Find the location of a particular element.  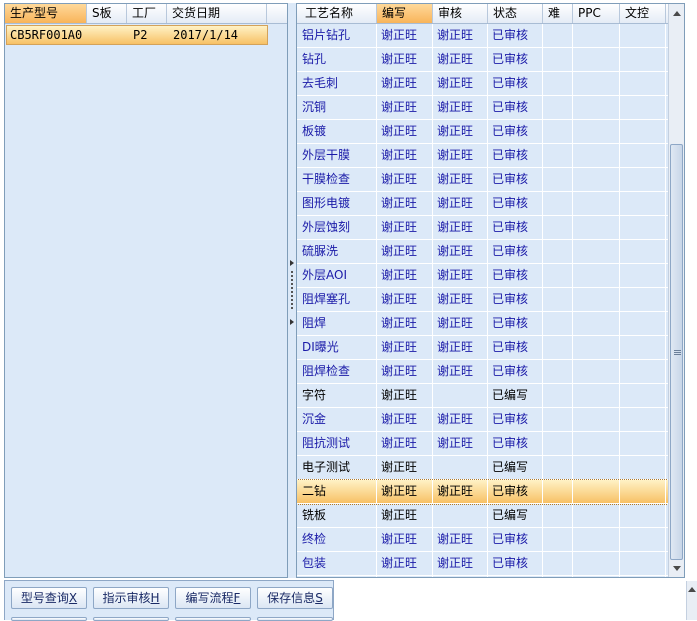

process-name-cell: 板镀 is located at coordinates (337, 131).